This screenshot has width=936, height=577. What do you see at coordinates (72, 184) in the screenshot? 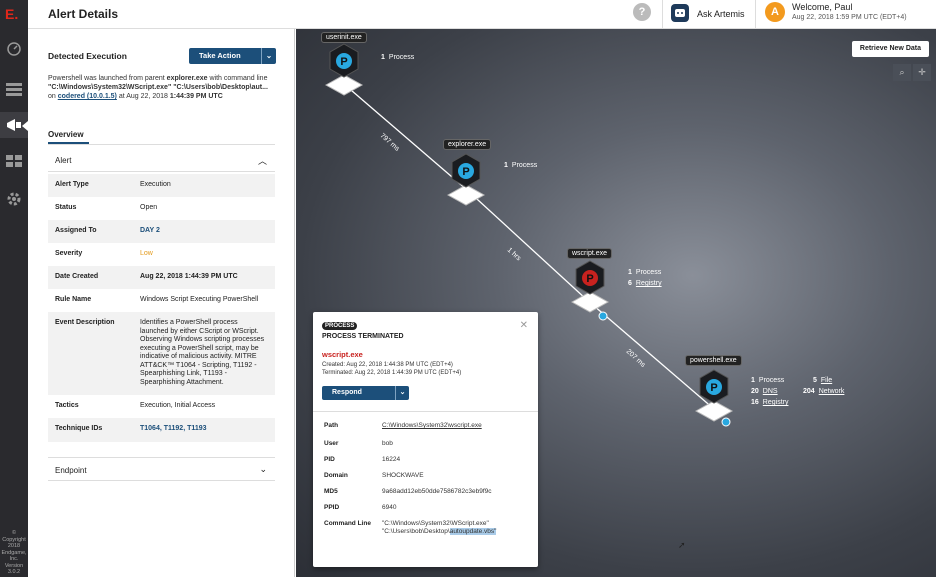
I see `row-key: Alert Type` at bounding box center [72, 184].